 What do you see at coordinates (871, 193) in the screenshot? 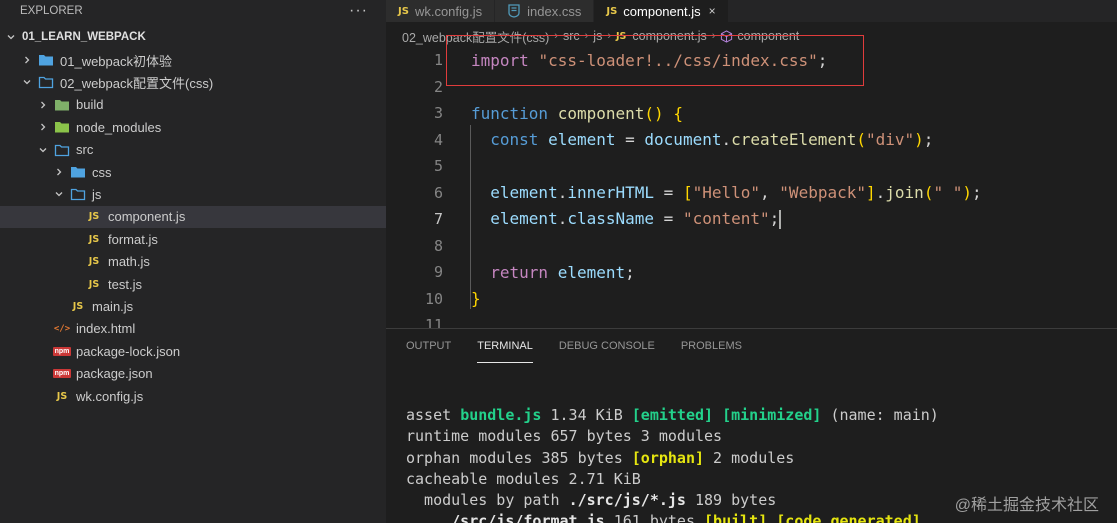
I see `code-token: ]` at bounding box center [871, 193].